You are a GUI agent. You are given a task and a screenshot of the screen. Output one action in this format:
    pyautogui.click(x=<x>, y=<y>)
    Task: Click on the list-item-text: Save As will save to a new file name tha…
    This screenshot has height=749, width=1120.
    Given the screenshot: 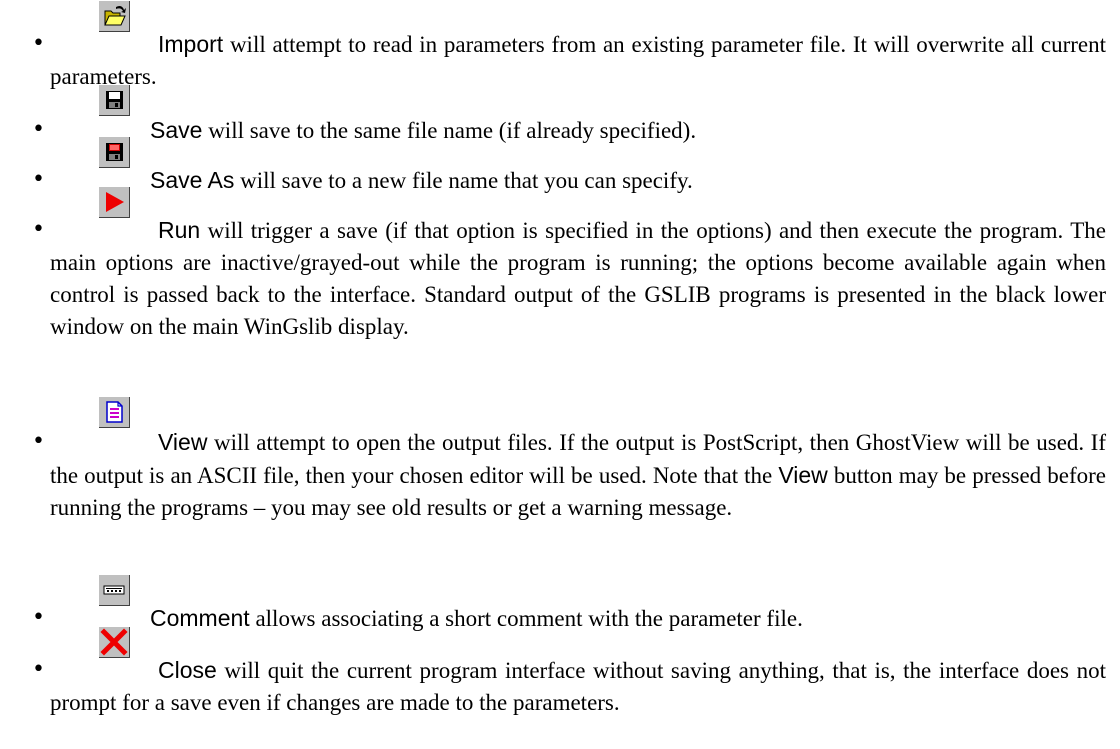 What is the action you would take?
    pyautogui.click(x=601, y=180)
    